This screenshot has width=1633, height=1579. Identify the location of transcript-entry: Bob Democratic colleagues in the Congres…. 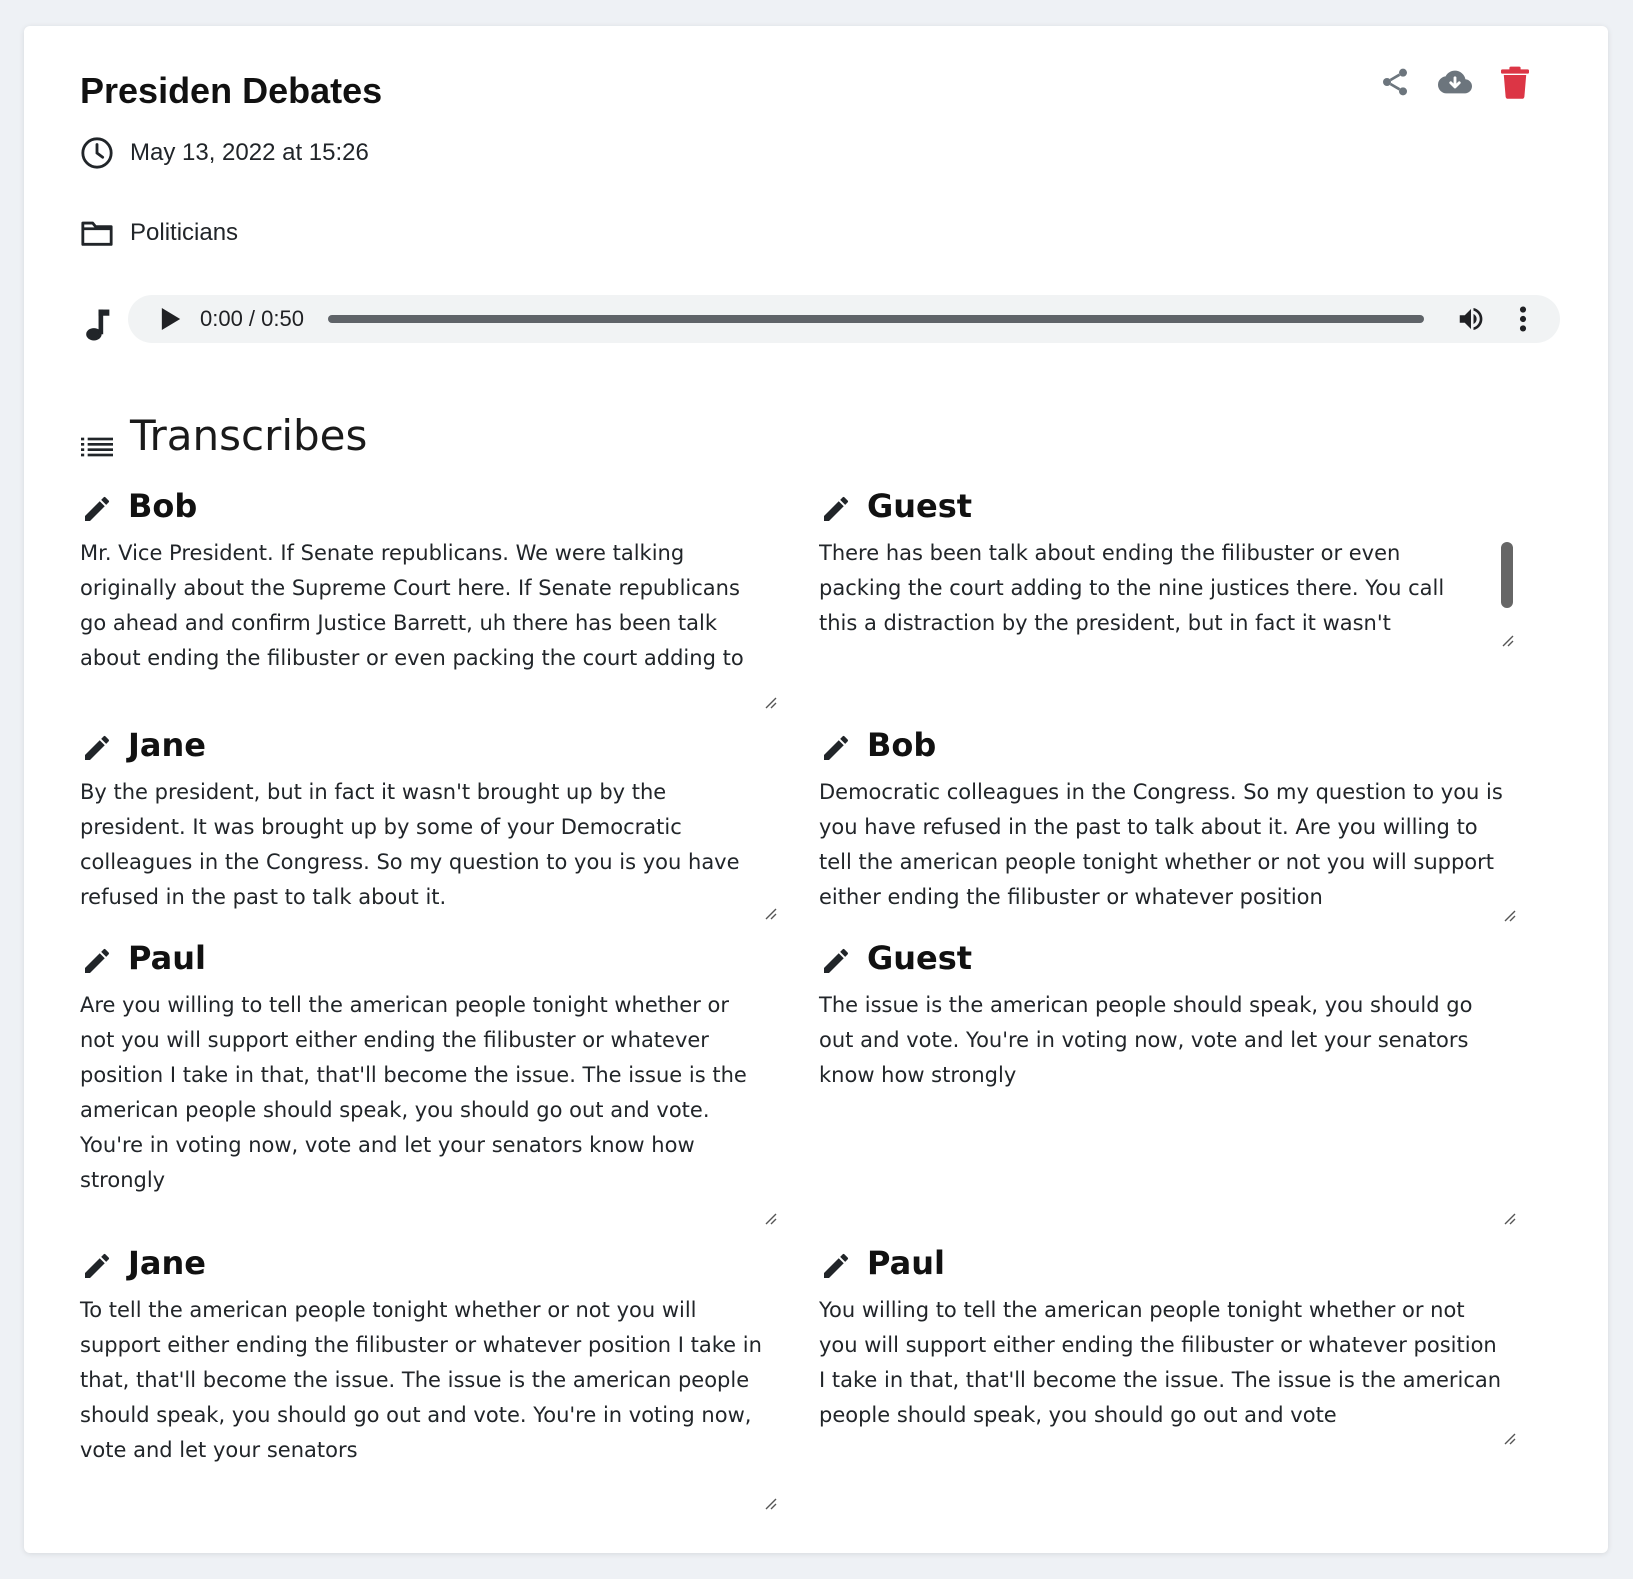
(1169, 824).